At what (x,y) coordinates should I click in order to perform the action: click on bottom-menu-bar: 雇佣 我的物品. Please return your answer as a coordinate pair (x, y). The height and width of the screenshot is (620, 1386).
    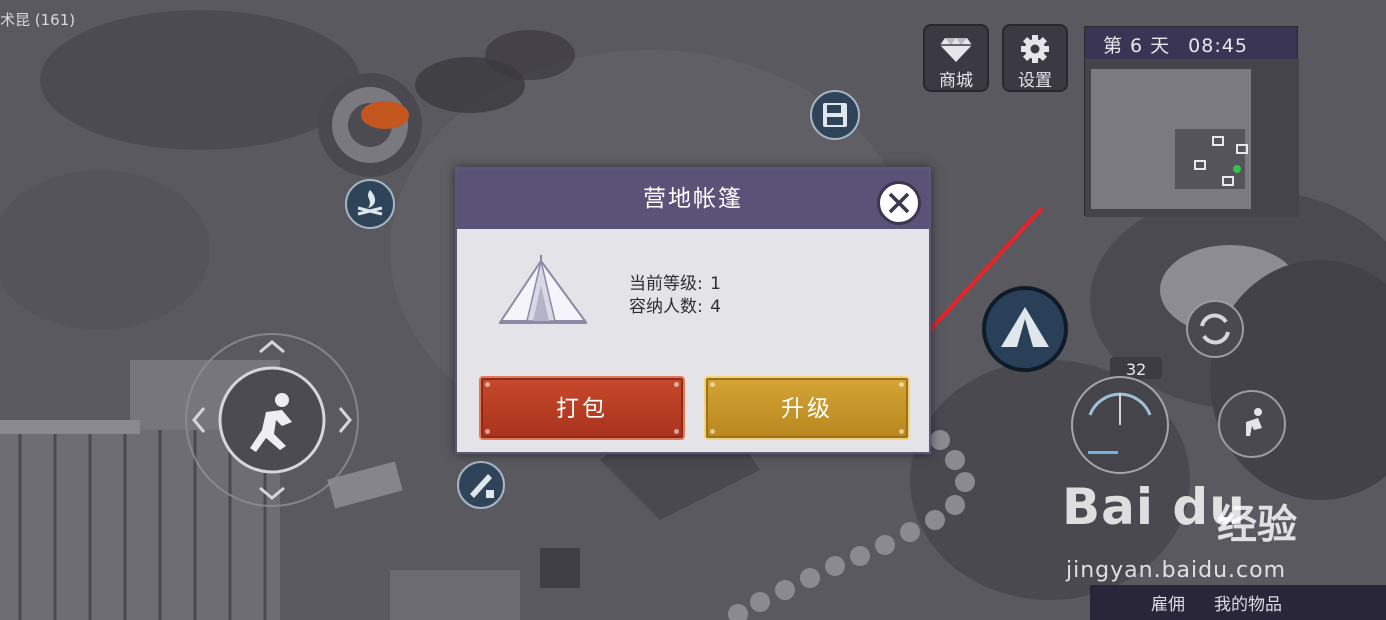
    Looking at the image, I should click on (1238, 602).